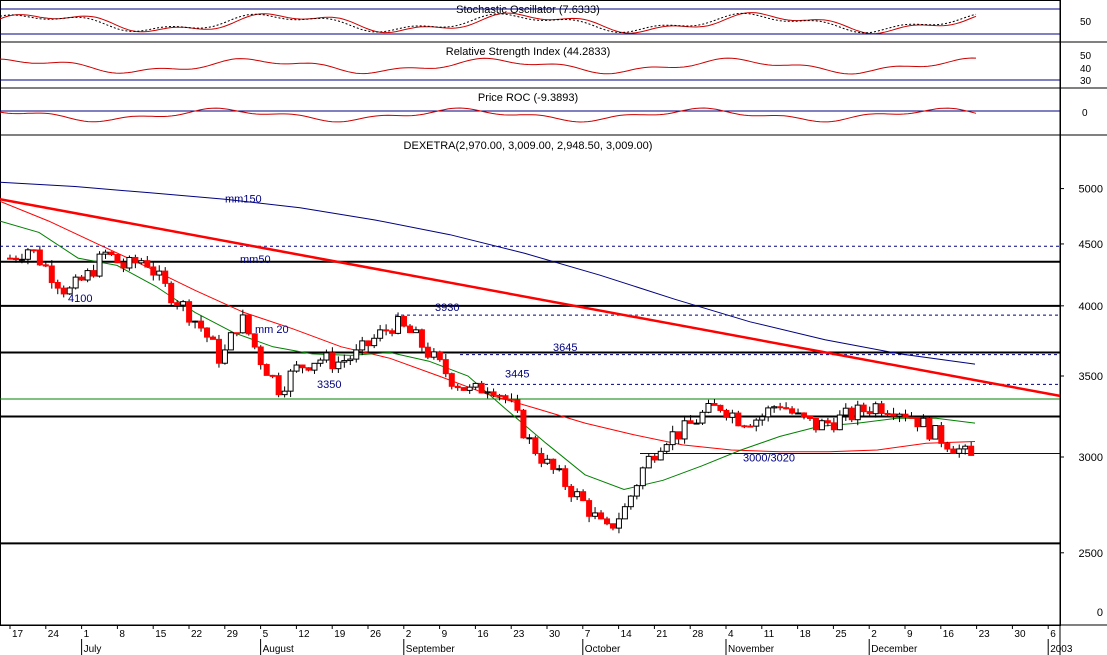 The width and height of the screenshot is (1107, 655). Describe the element at coordinates (161, 634) in the screenshot. I see `xtick-label-4: 15` at that location.